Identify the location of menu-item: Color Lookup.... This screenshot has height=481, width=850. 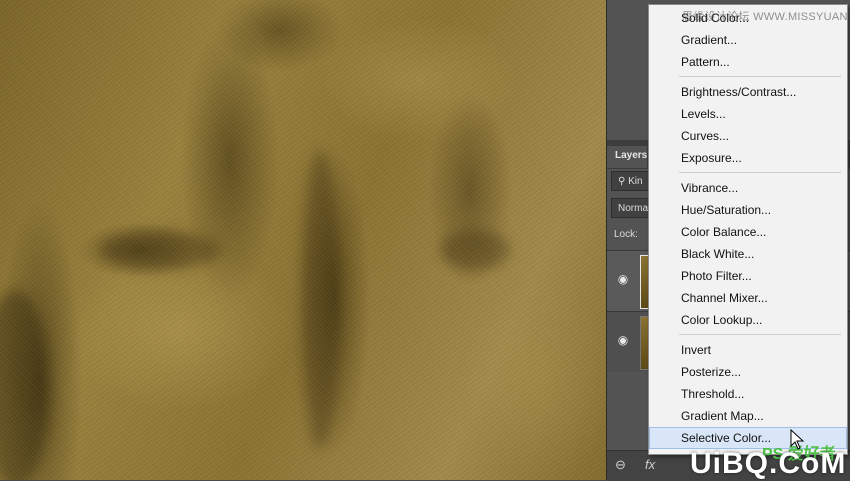
(748, 320).